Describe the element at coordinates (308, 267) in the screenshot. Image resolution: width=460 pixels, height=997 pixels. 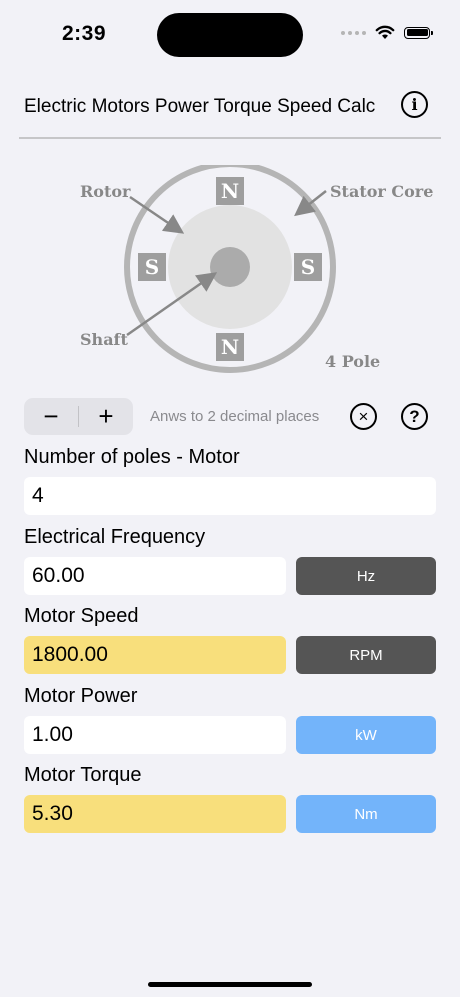
I see `pole-right-letter: S` at that location.